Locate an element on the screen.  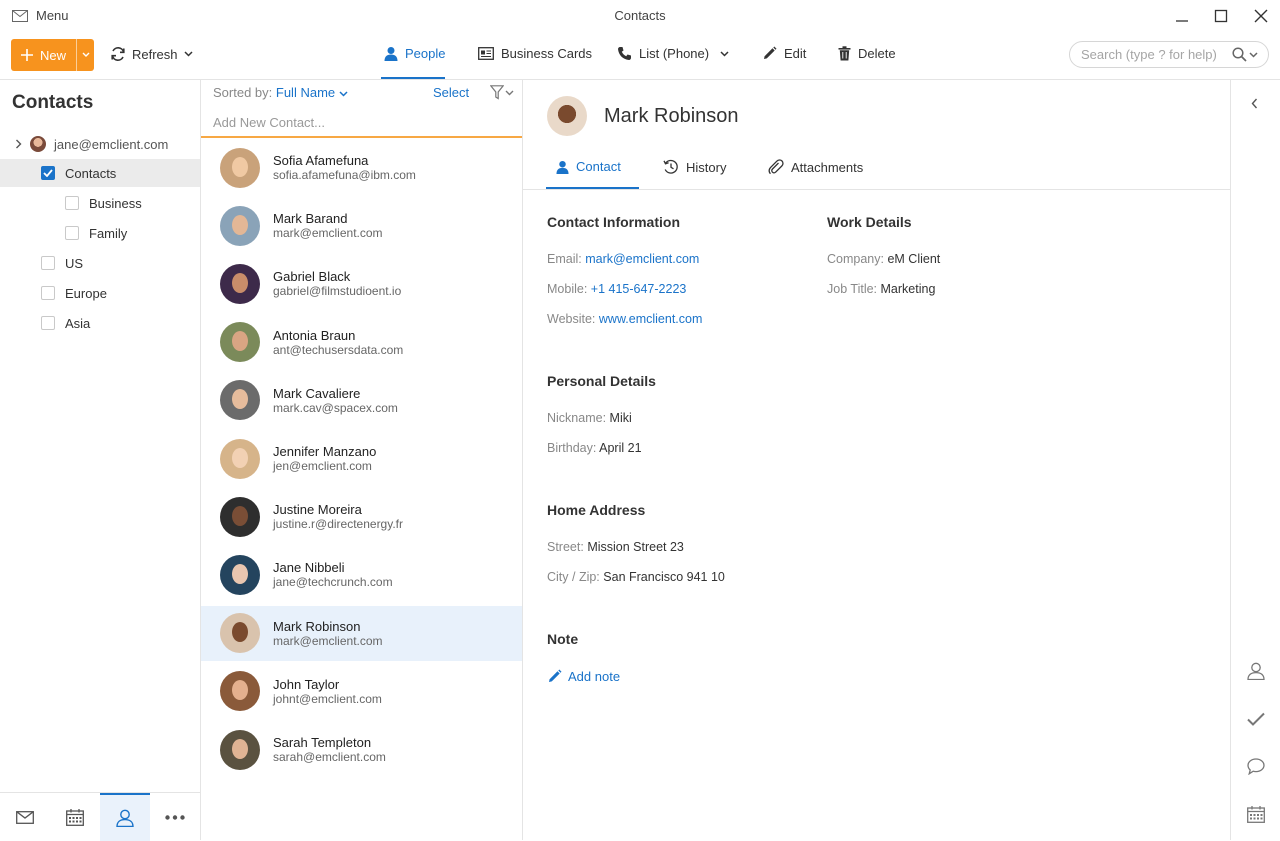
refresh-button: Refresh is located at coordinates (151, 54).